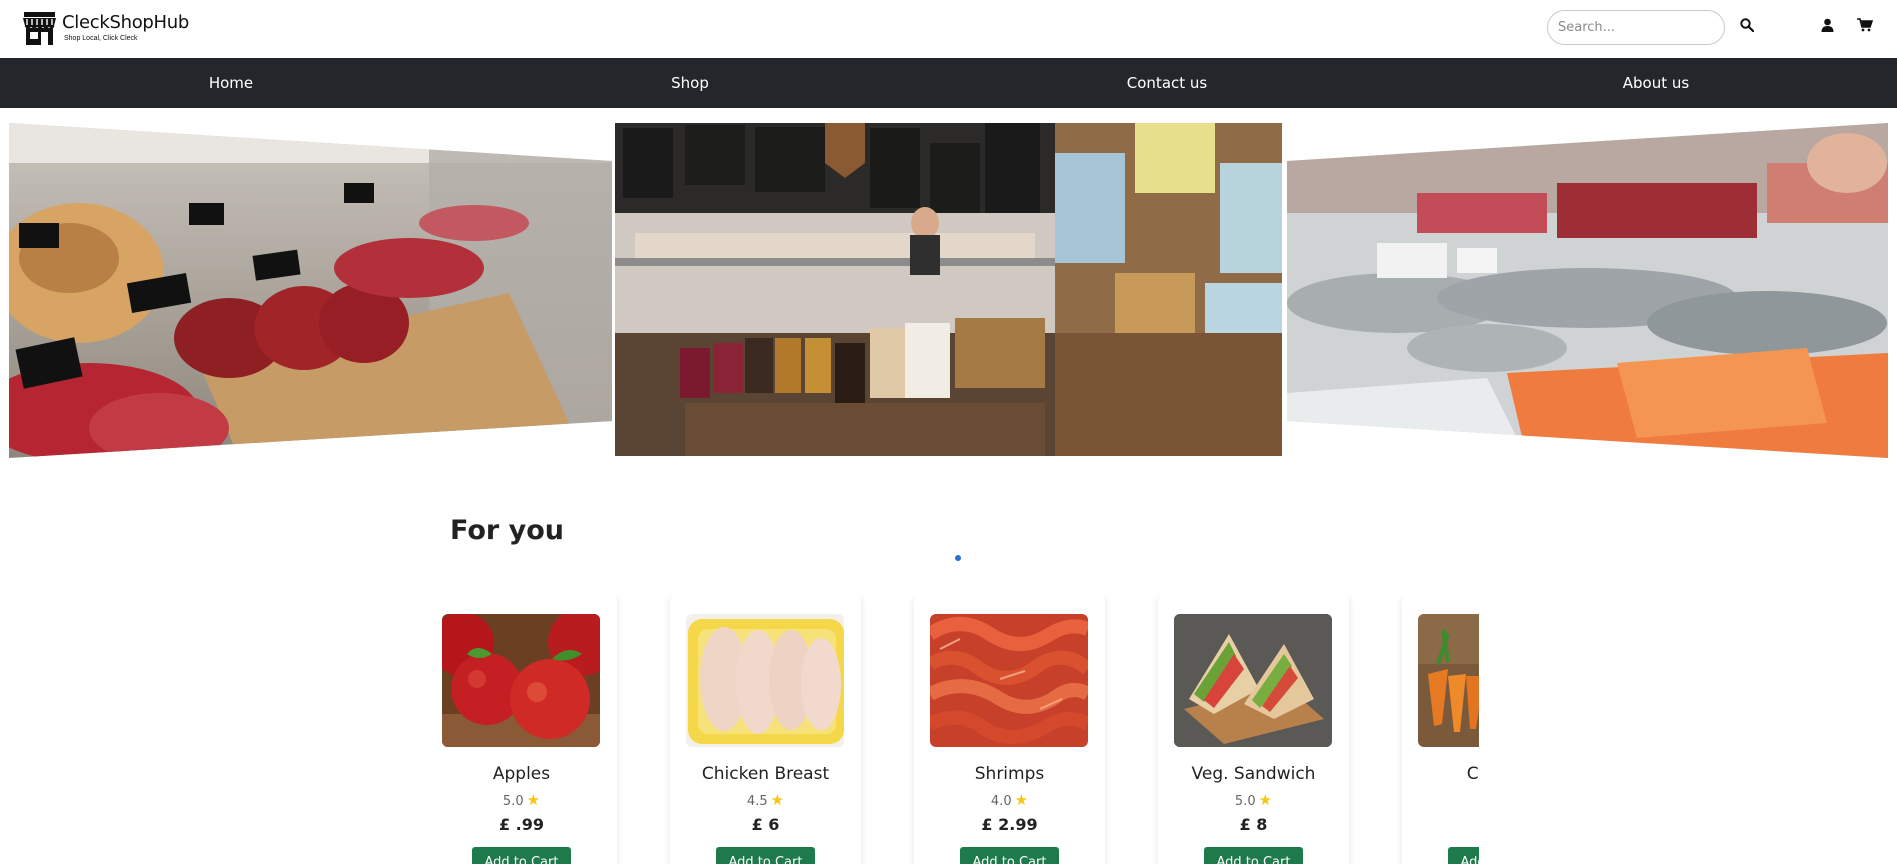 The image size is (1897, 864). What do you see at coordinates (1747, 25) in the screenshot?
I see `search-icon` at bounding box center [1747, 25].